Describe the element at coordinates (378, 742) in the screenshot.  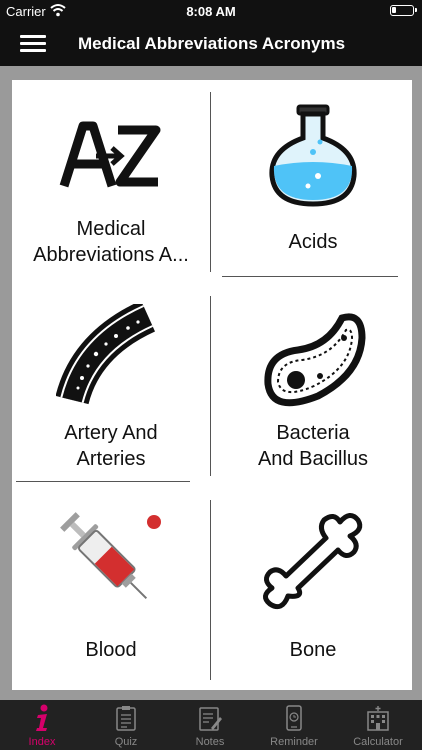
I see `tab-label: Calculator` at that location.